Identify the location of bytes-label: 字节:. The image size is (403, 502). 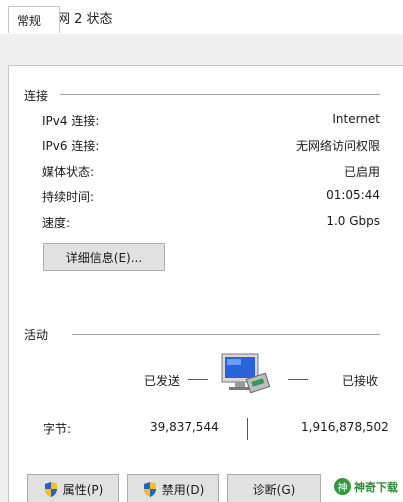
(57, 429).